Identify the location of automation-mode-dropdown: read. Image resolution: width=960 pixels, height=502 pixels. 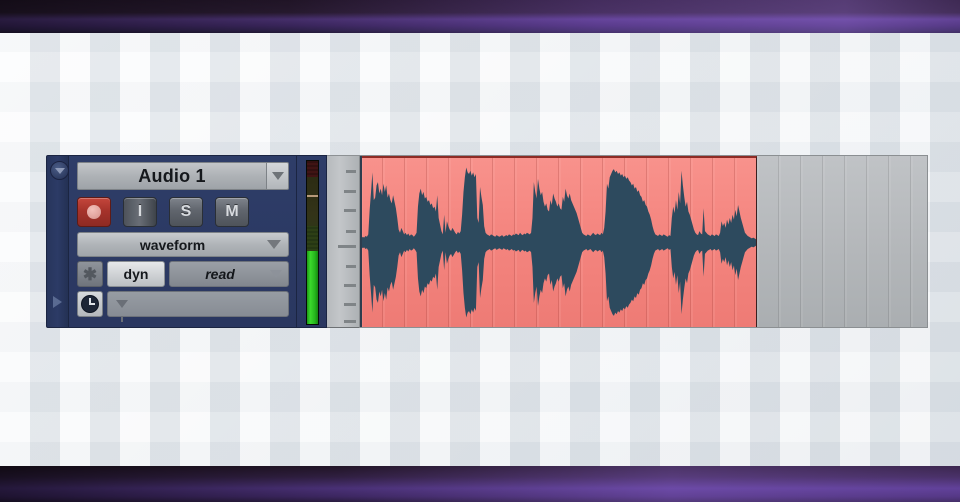
(229, 274).